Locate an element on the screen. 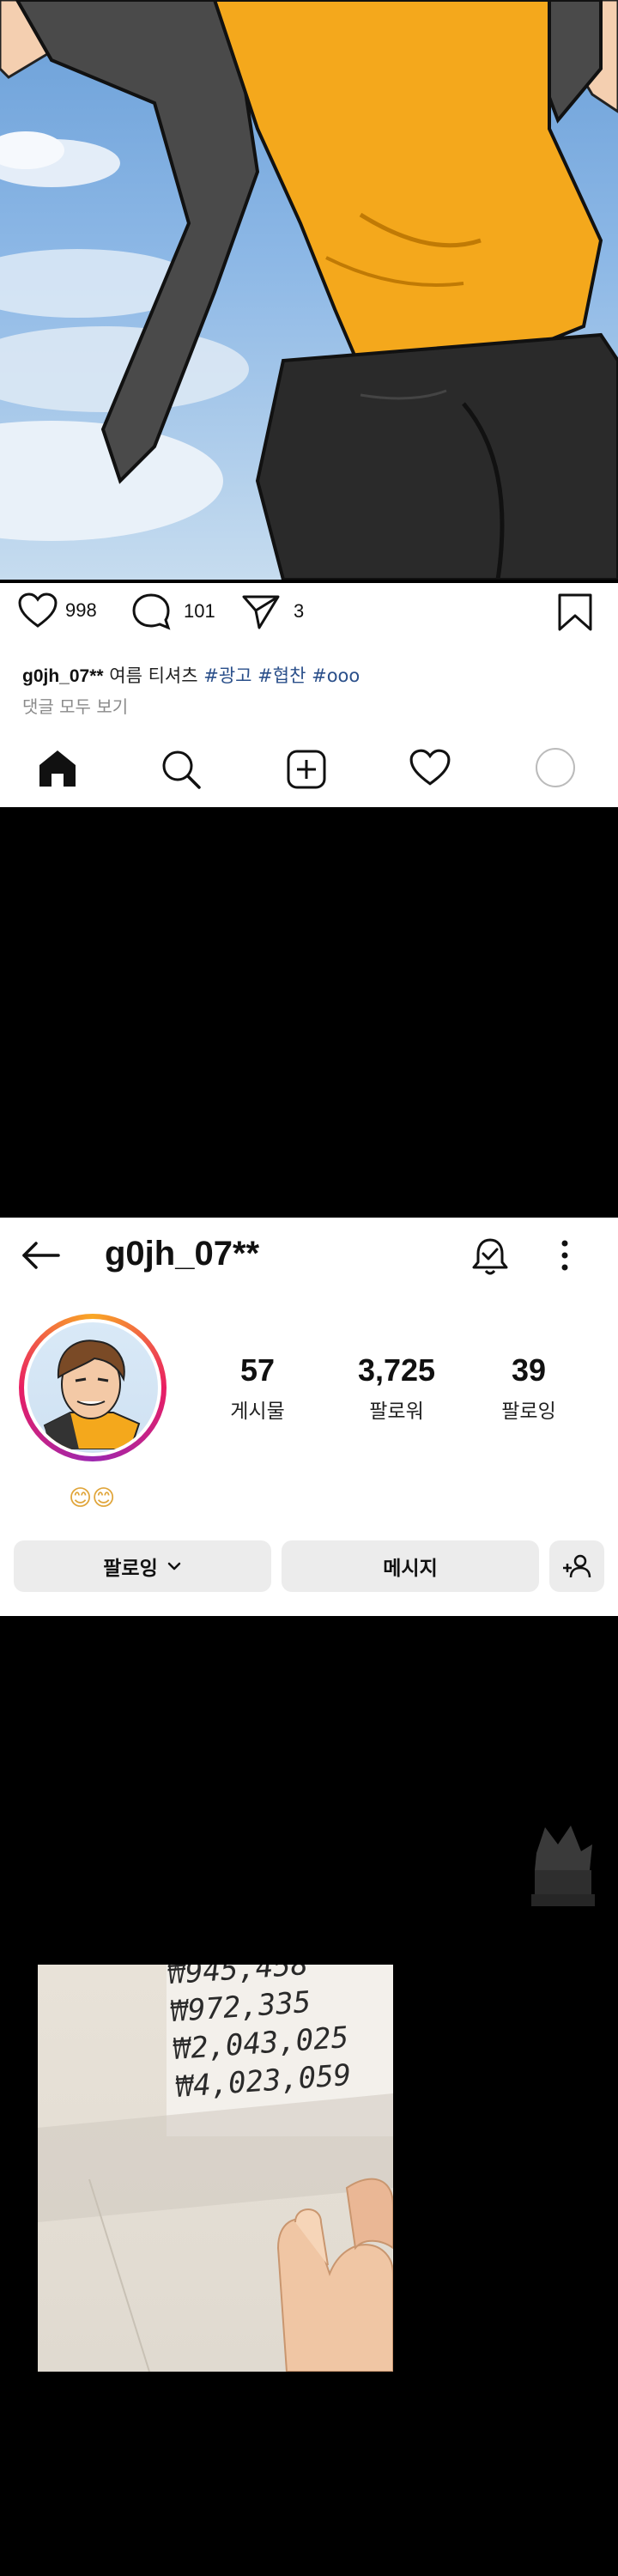  nav-activity is located at coordinates (430, 770).